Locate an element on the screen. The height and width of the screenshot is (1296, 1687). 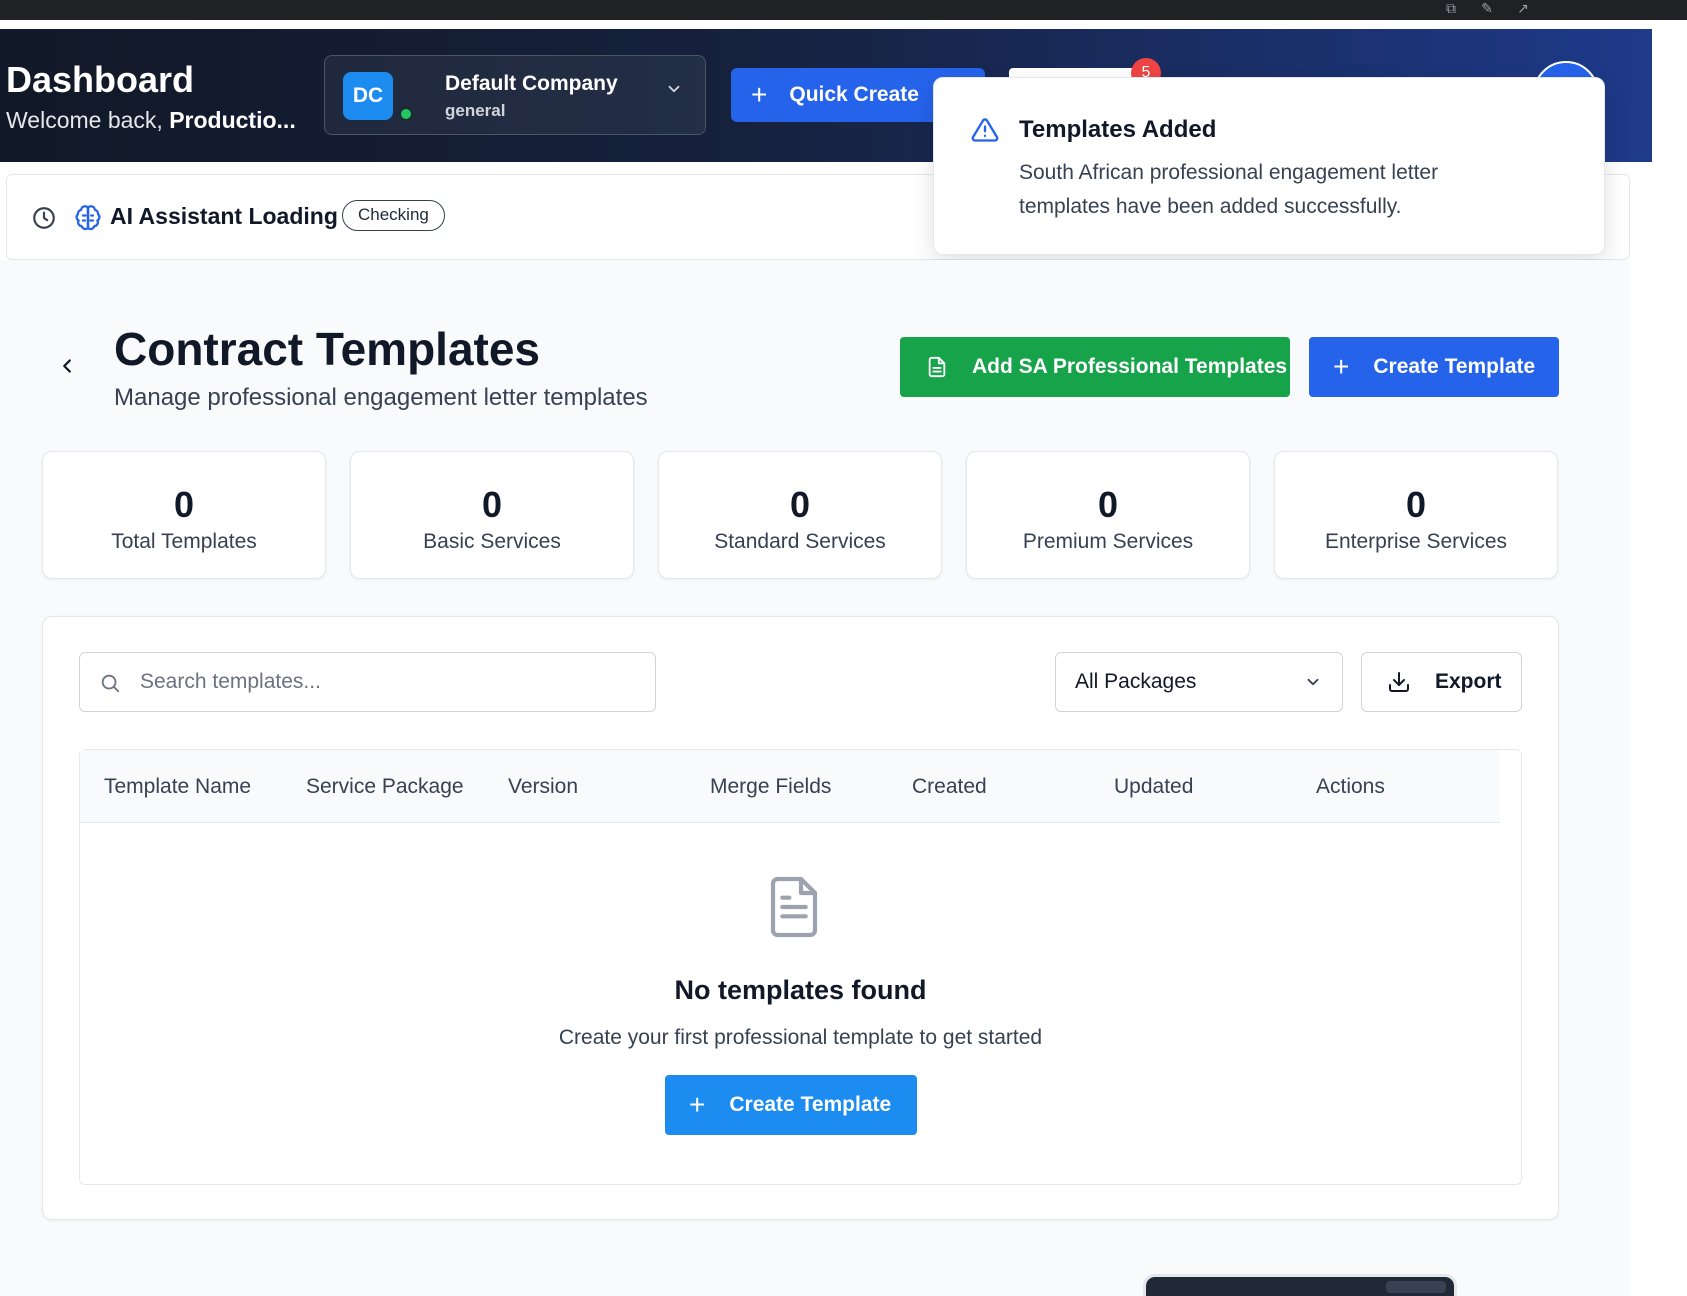
column-header: Created is located at coordinates (949, 787).